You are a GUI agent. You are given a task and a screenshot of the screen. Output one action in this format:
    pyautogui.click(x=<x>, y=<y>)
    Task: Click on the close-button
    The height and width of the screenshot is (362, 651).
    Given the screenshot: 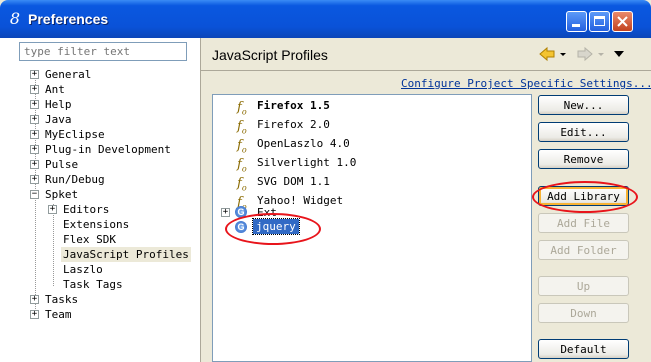 What is the action you would take?
    pyautogui.click(x=622, y=21)
    